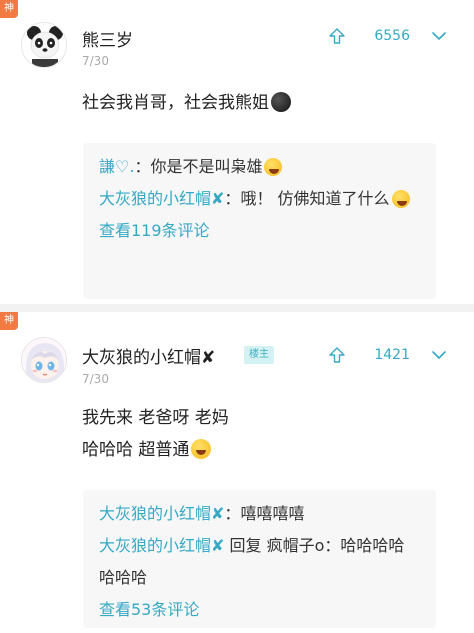 This screenshot has height=633, width=474. I want to click on upvote-count: 6556, so click(392, 36).